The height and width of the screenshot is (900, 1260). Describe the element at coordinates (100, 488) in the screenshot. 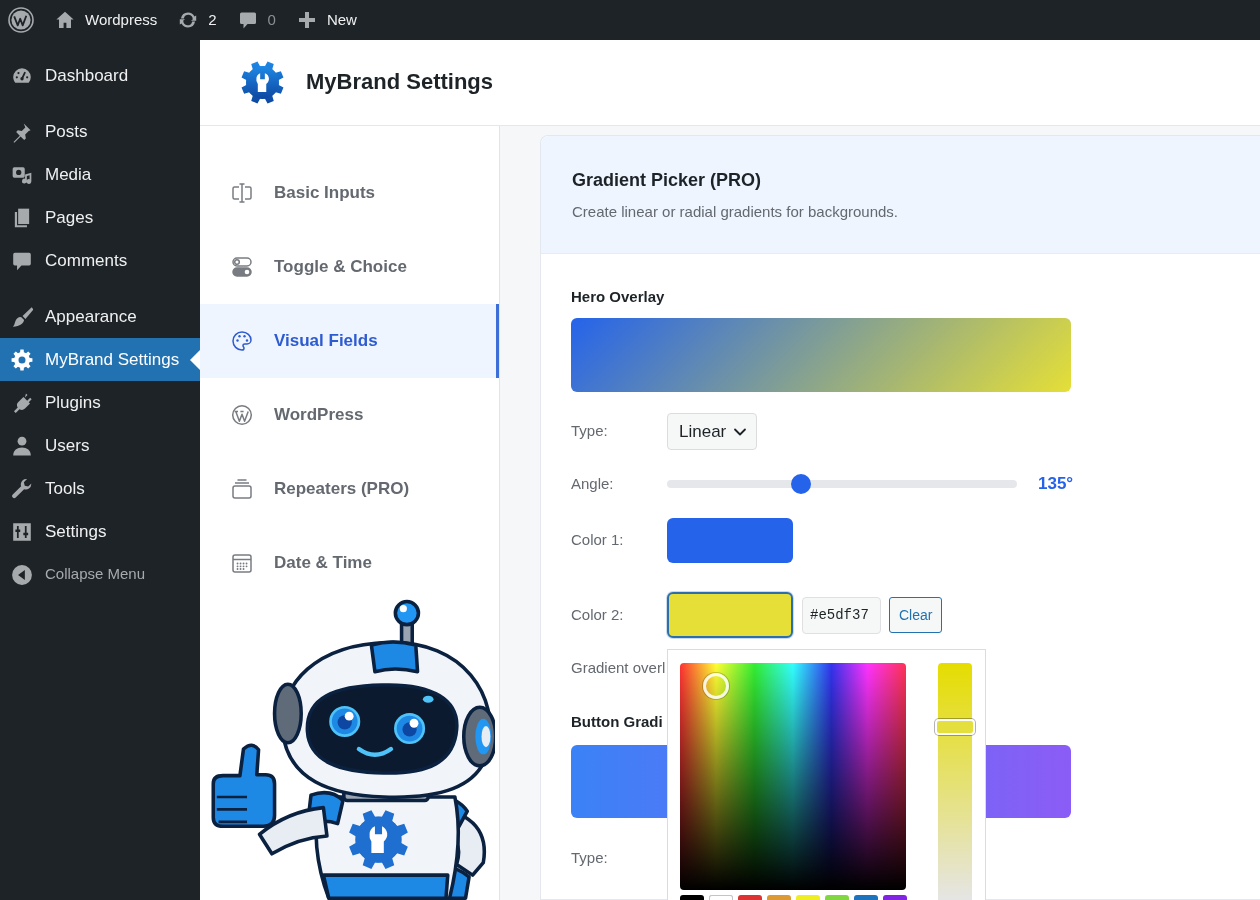

I see `menu-item: Tools` at that location.